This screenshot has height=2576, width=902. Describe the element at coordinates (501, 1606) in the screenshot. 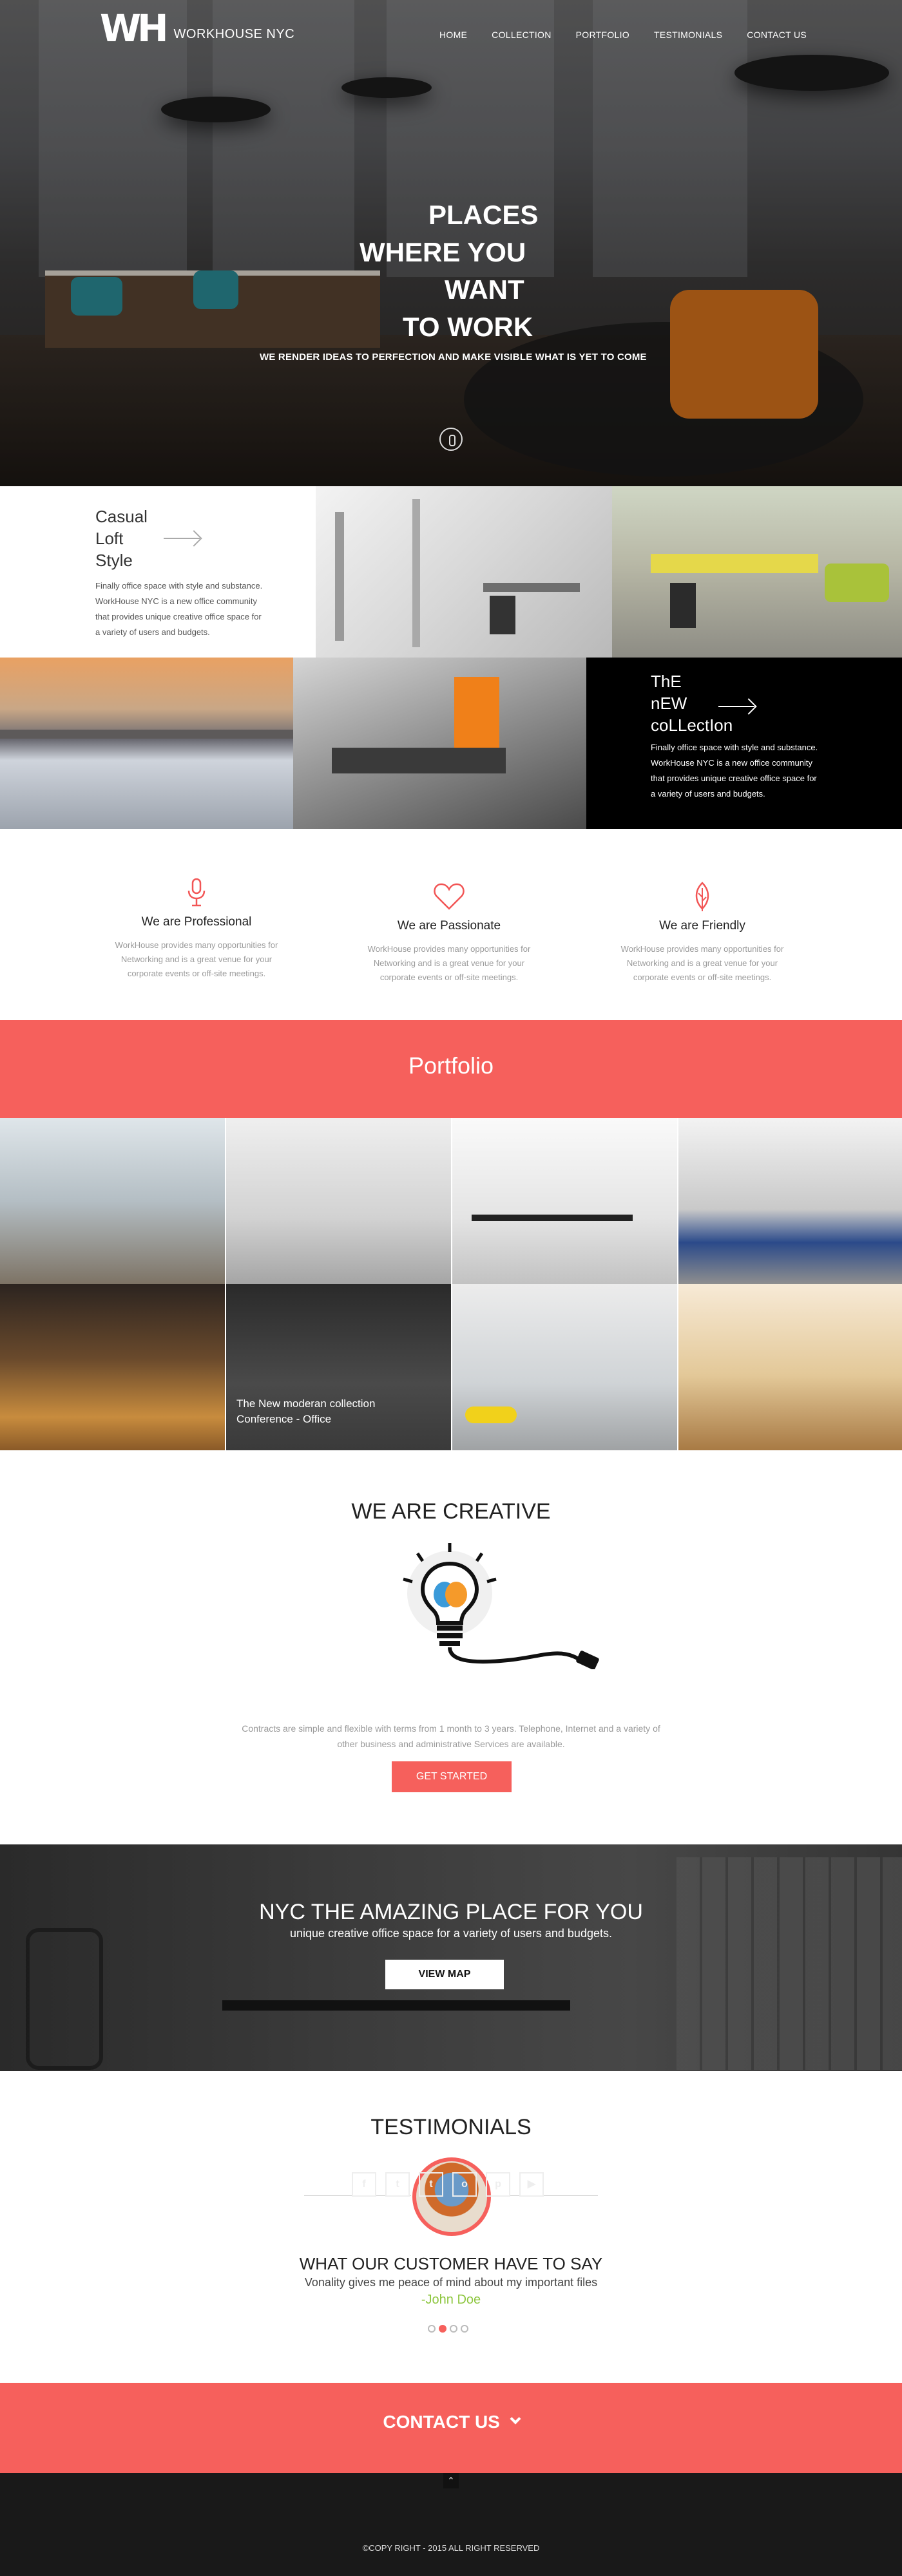

I see `lightbulb-brain-icon` at that location.